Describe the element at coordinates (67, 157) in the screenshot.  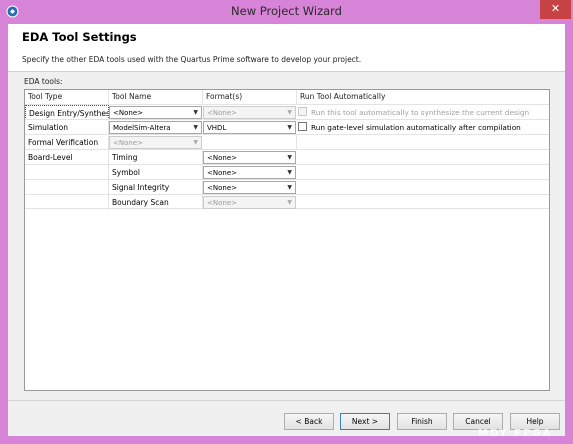
I see `tool-type-cell: Board-Level` at that location.